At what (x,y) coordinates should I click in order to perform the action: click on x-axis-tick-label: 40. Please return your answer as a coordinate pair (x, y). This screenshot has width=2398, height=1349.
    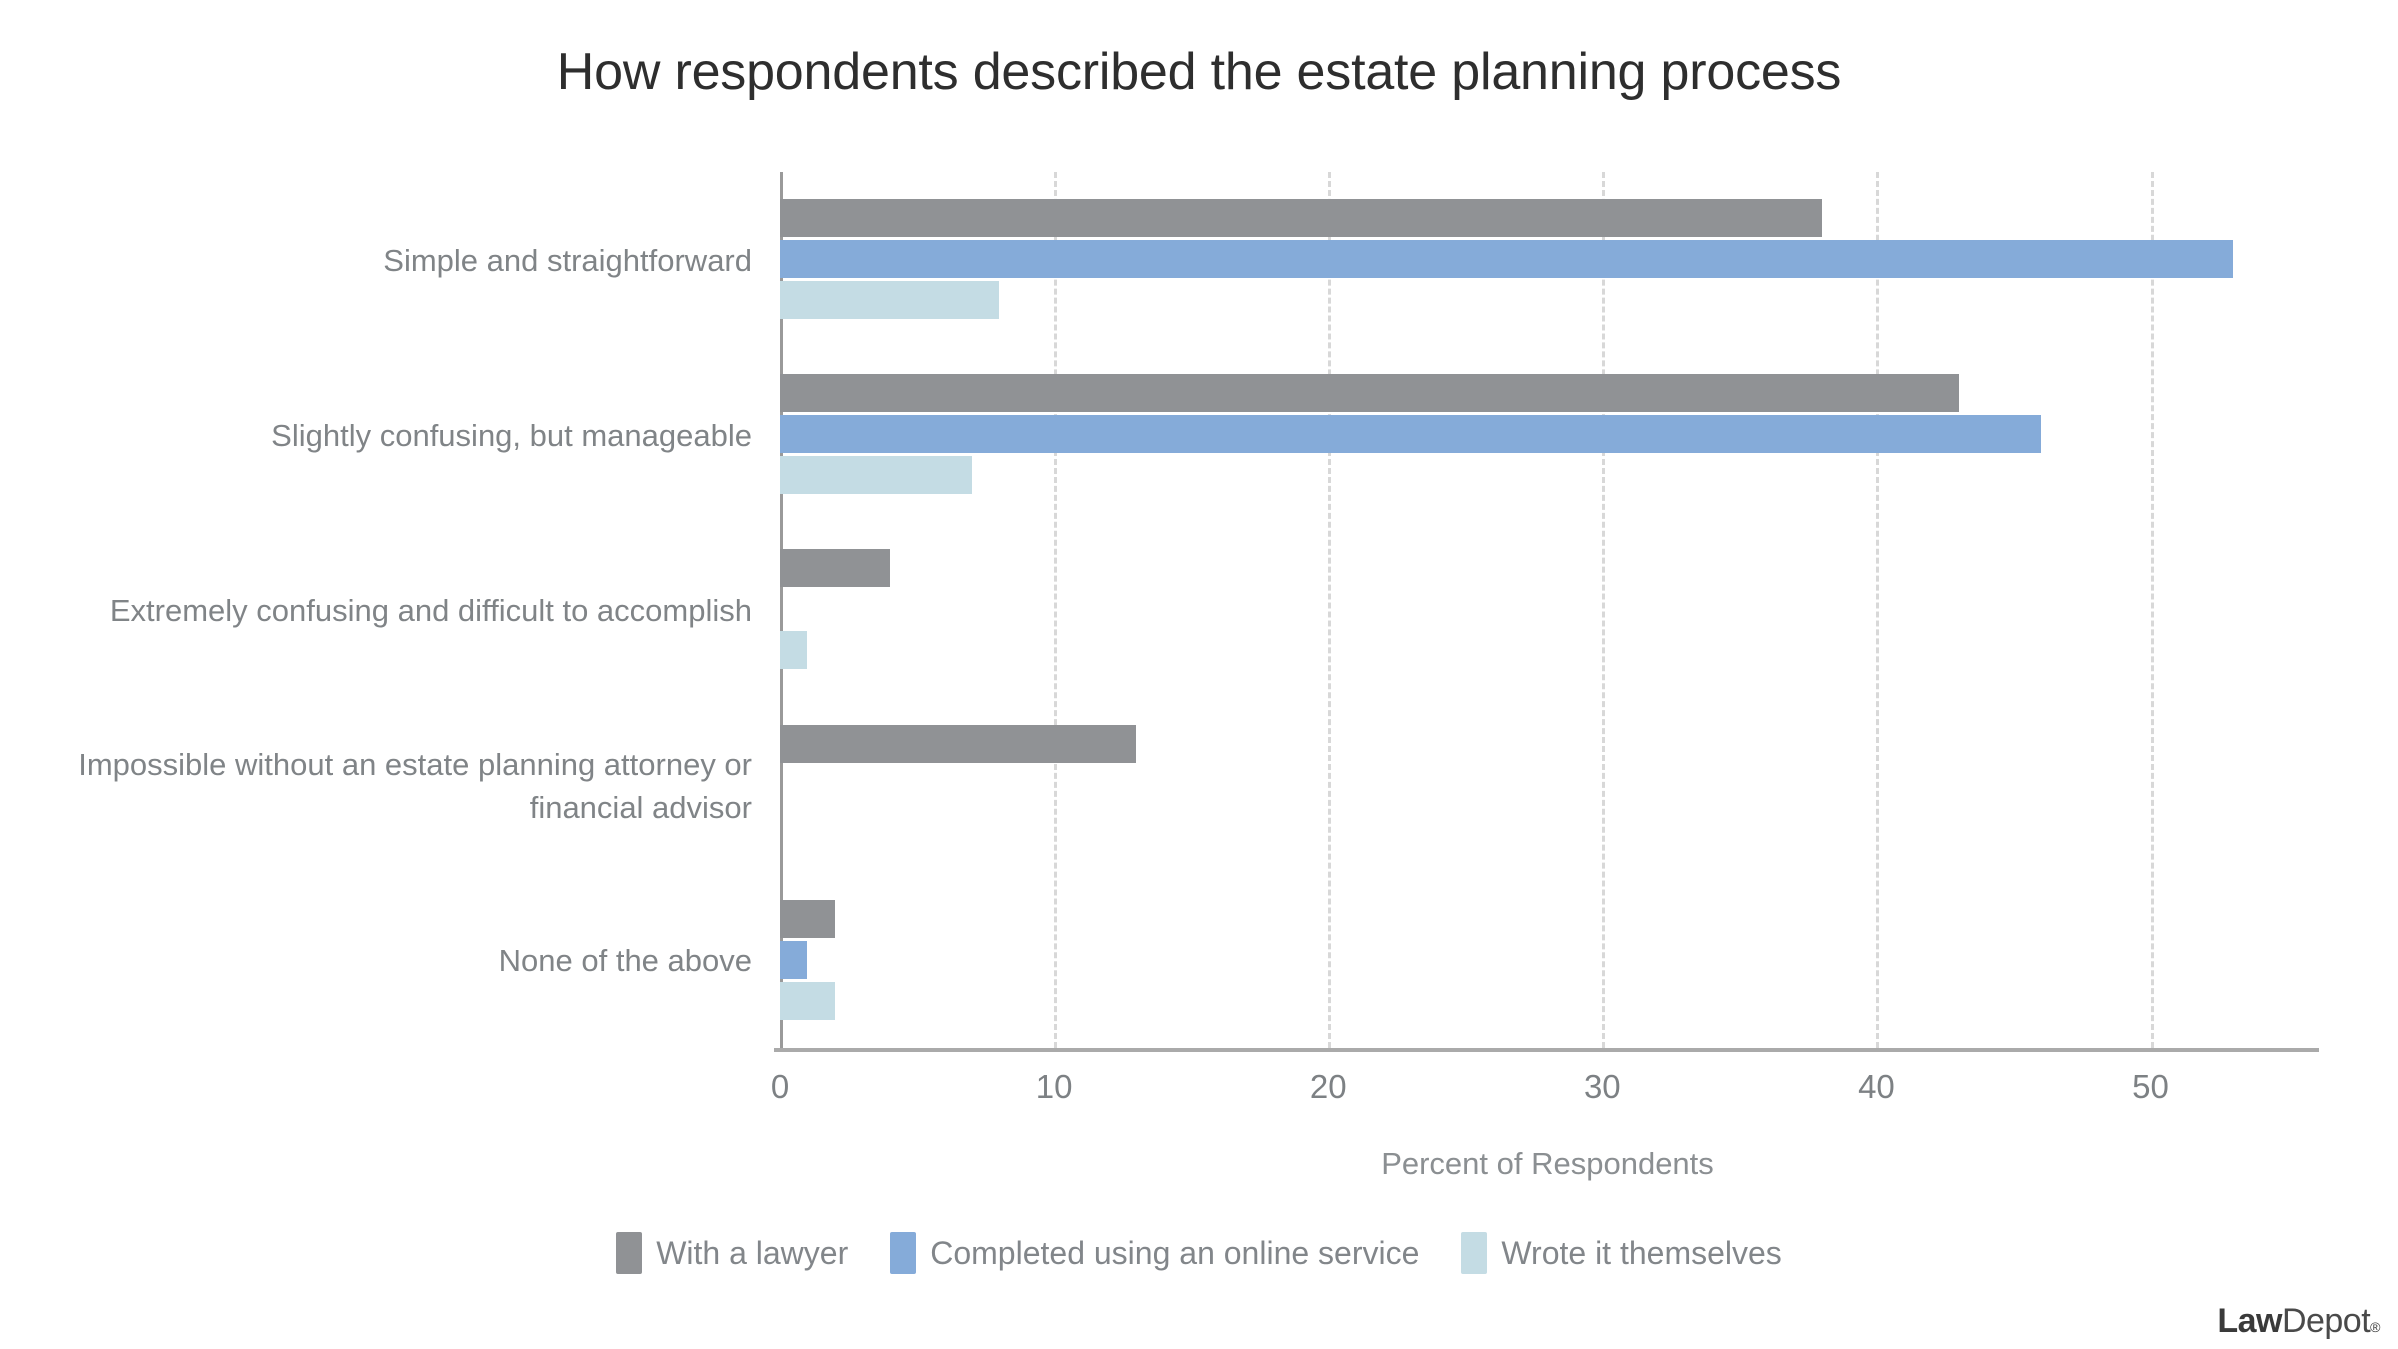
    Looking at the image, I should click on (1876, 1086).